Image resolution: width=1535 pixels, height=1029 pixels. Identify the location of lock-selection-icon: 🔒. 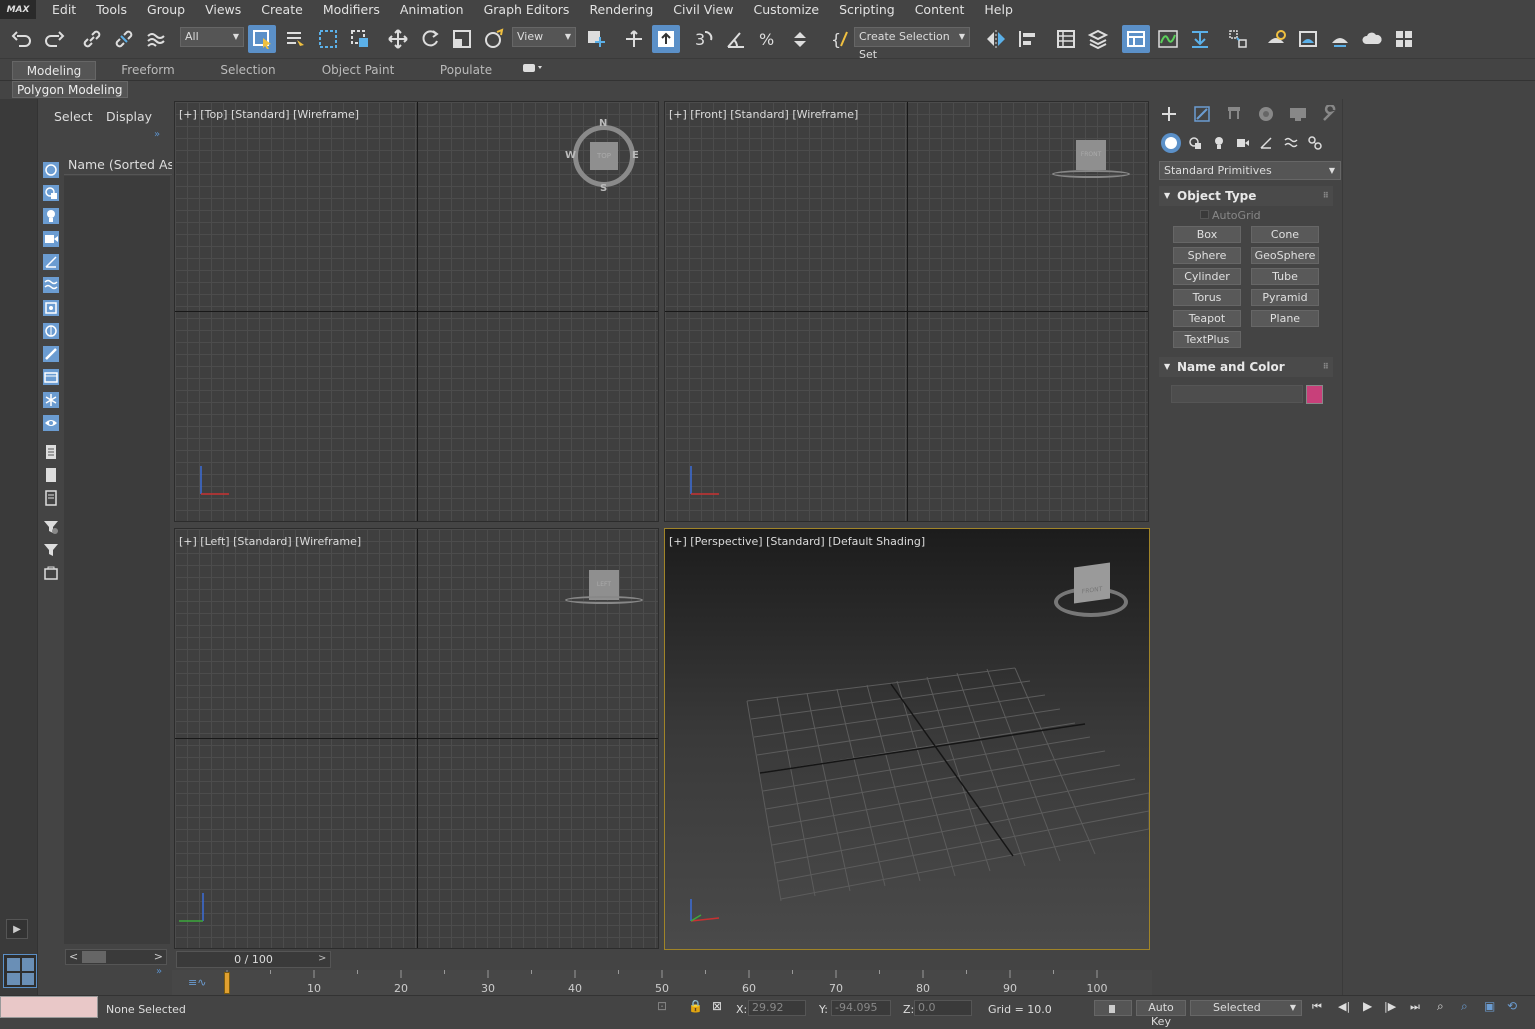
(695, 1006).